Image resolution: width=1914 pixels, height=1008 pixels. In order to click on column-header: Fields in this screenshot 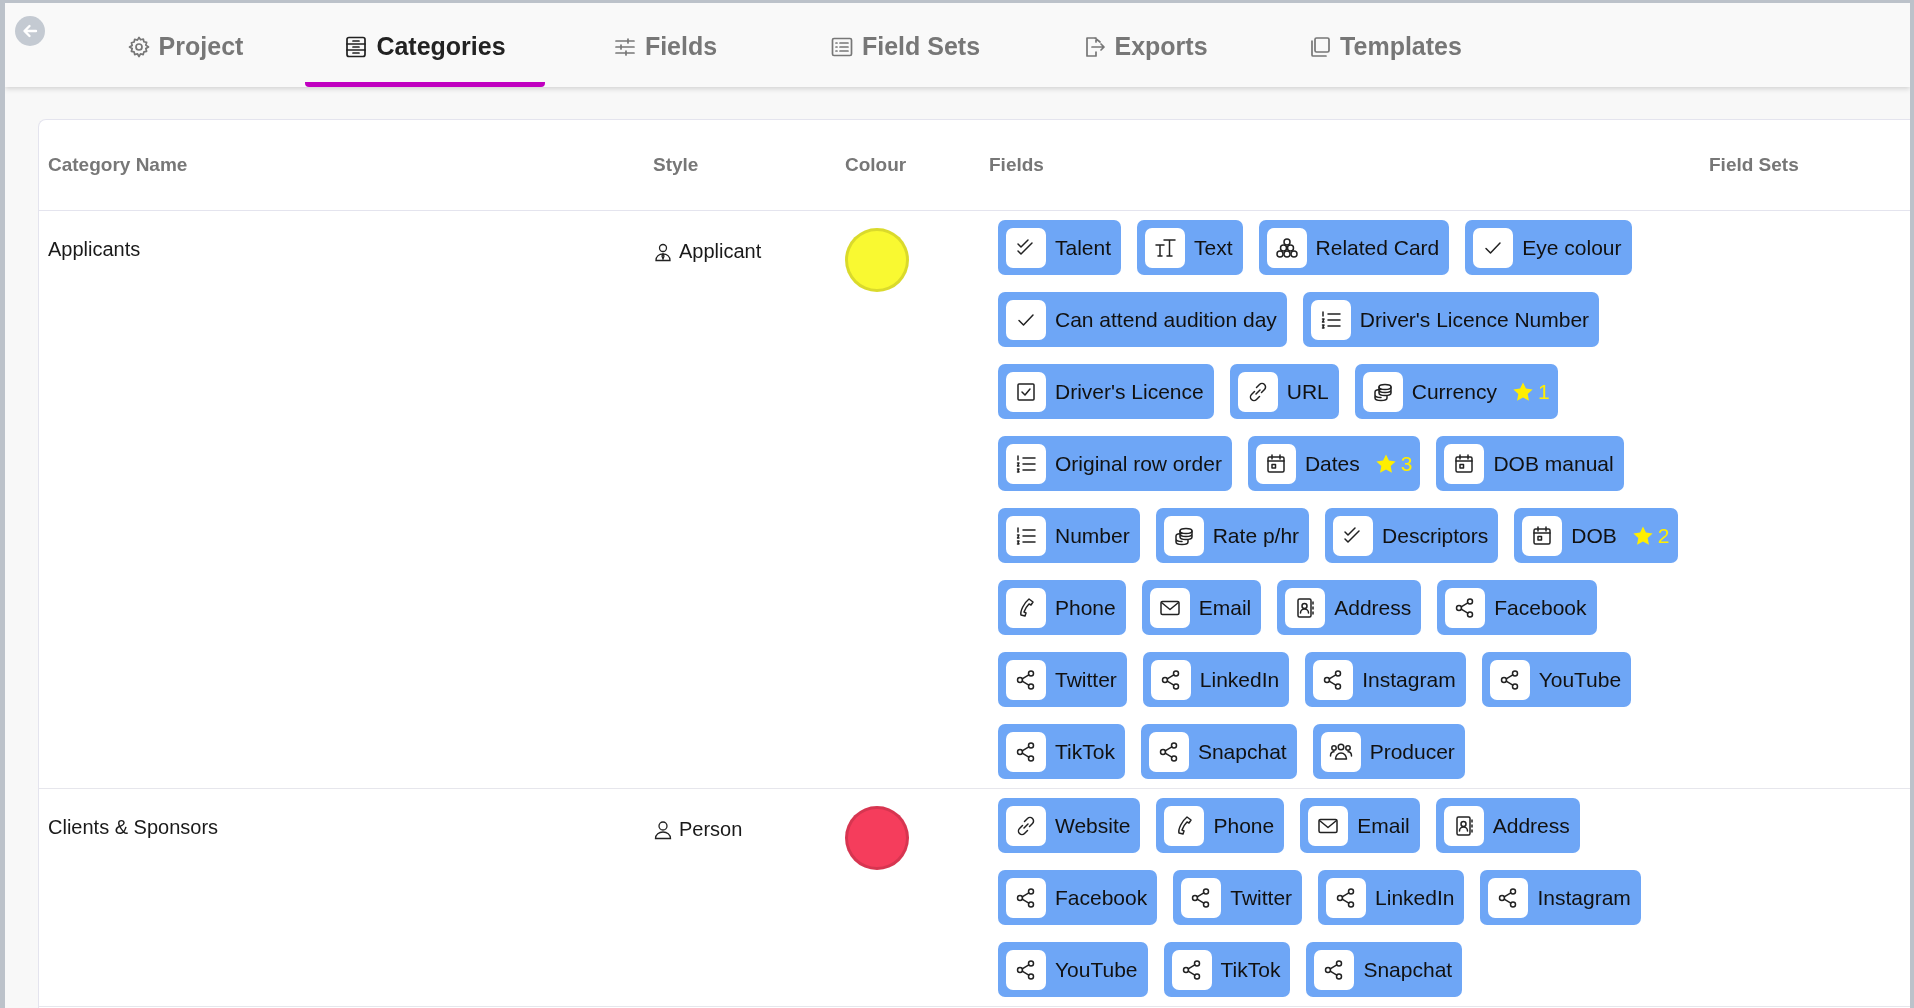, I will do `click(1017, 165)`.